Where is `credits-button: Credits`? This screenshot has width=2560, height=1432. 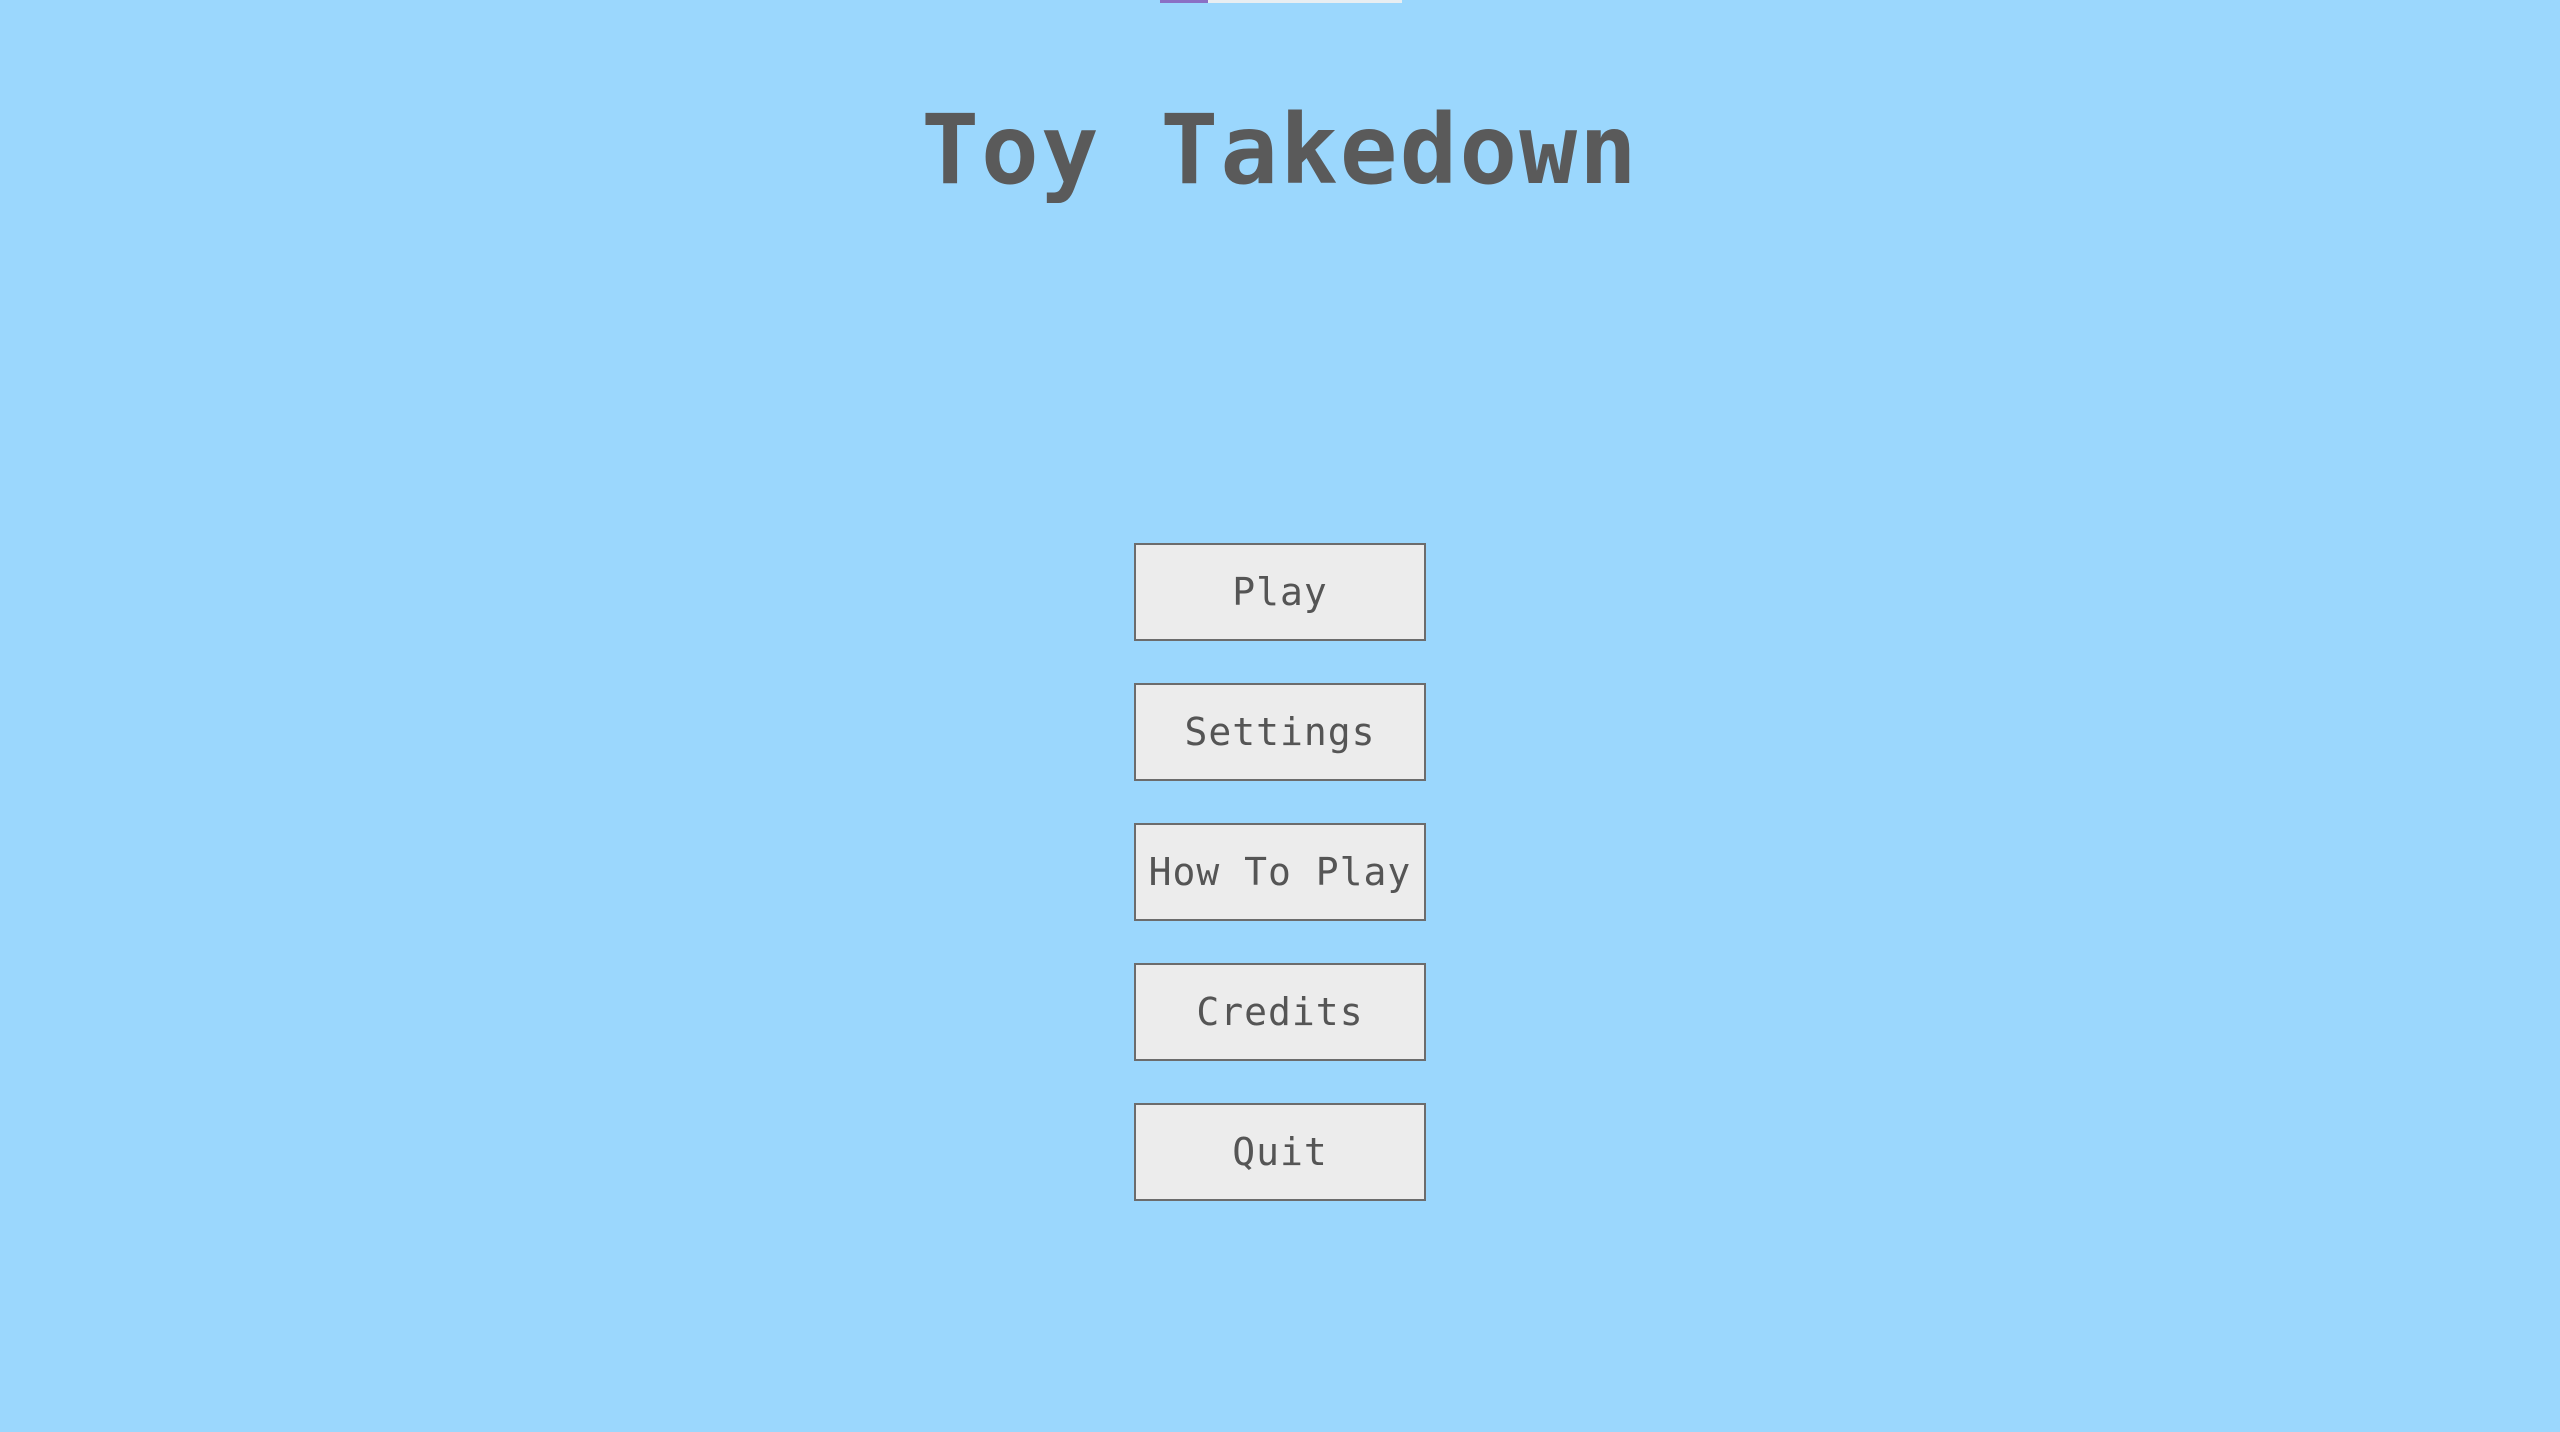 credits-button: Credits is located at coordinates (1280, 1012).